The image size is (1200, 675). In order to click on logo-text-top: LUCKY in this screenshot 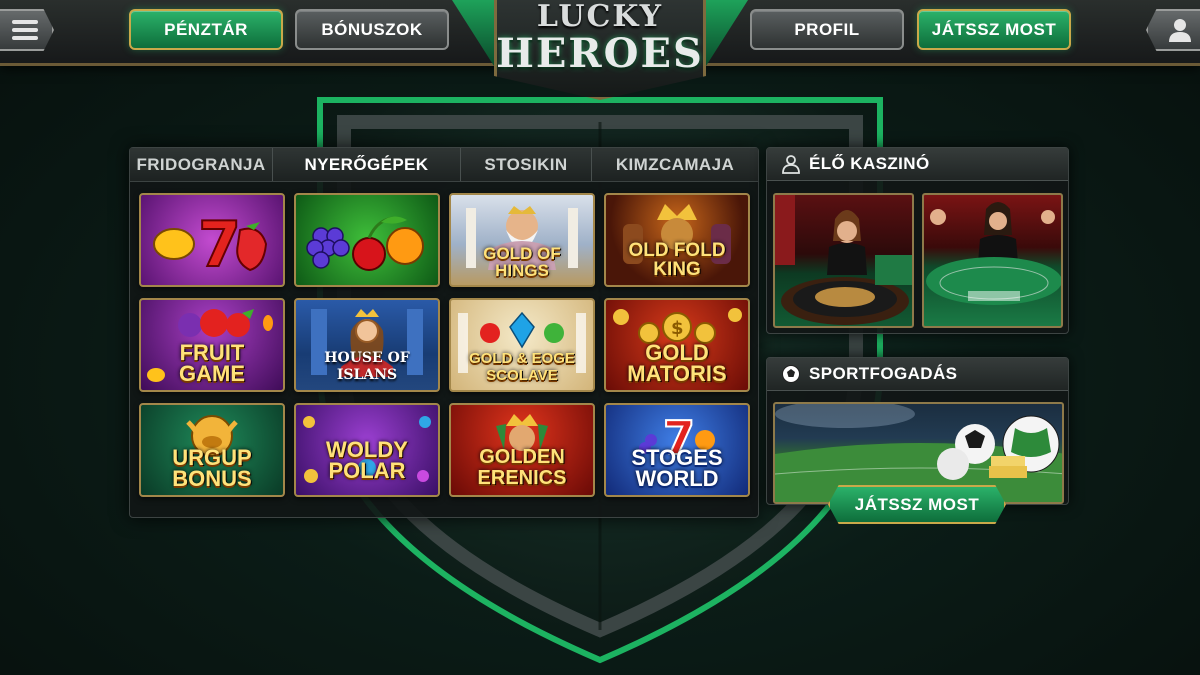, I will do `click(600, 17)`.